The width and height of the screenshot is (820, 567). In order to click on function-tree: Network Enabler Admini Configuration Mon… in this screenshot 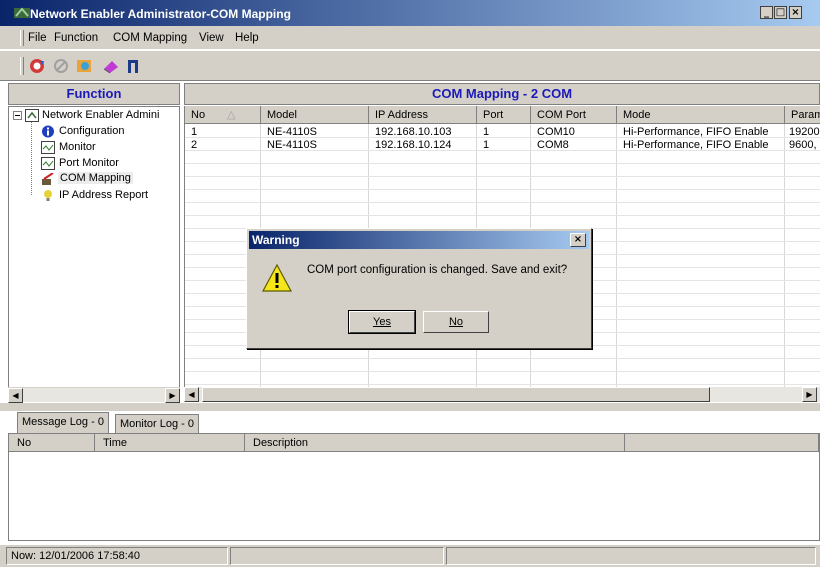, I will do `click(94, 254)`.